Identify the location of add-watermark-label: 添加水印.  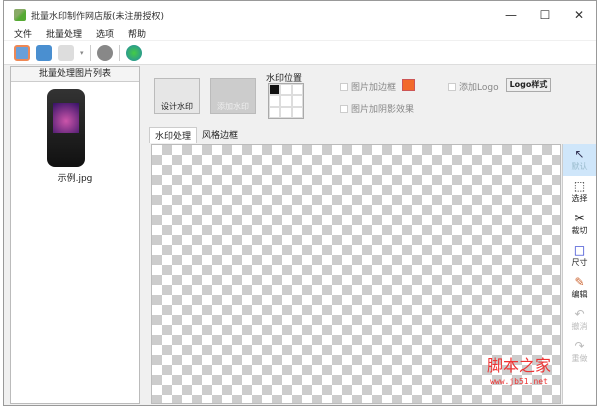
(233, 106).